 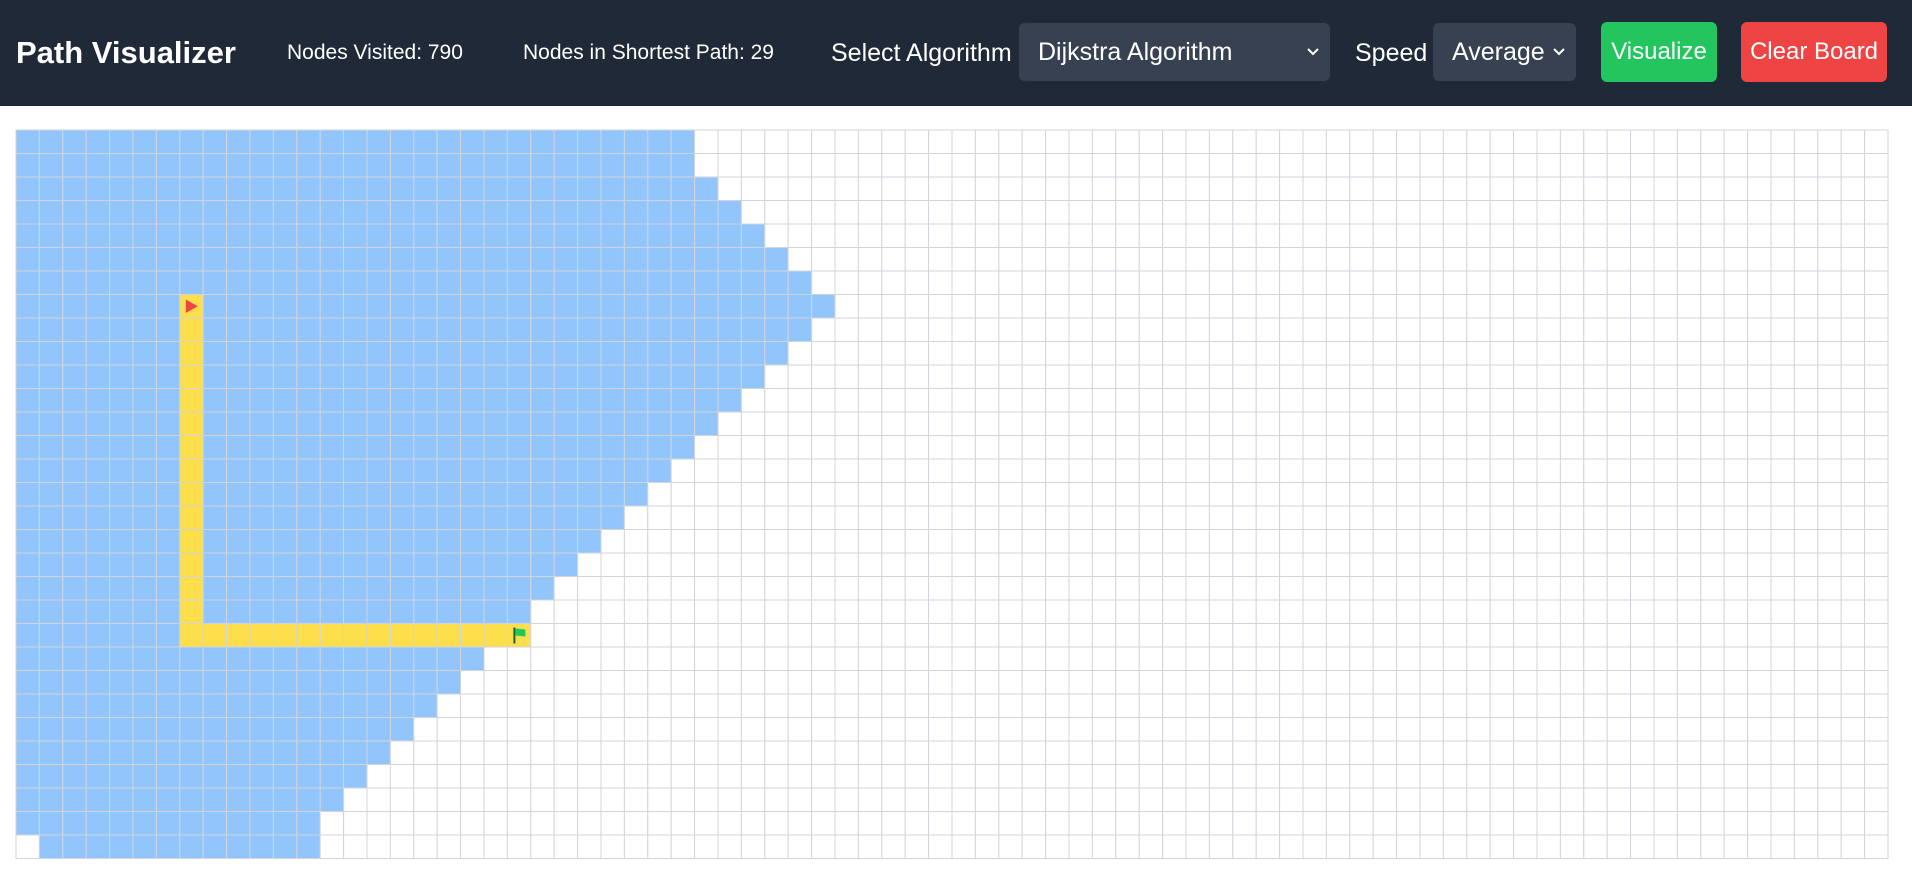 What do you see at coordinates (238, 635) in the screenshot?
I see `path-cell` at bounding box center [238, 635].